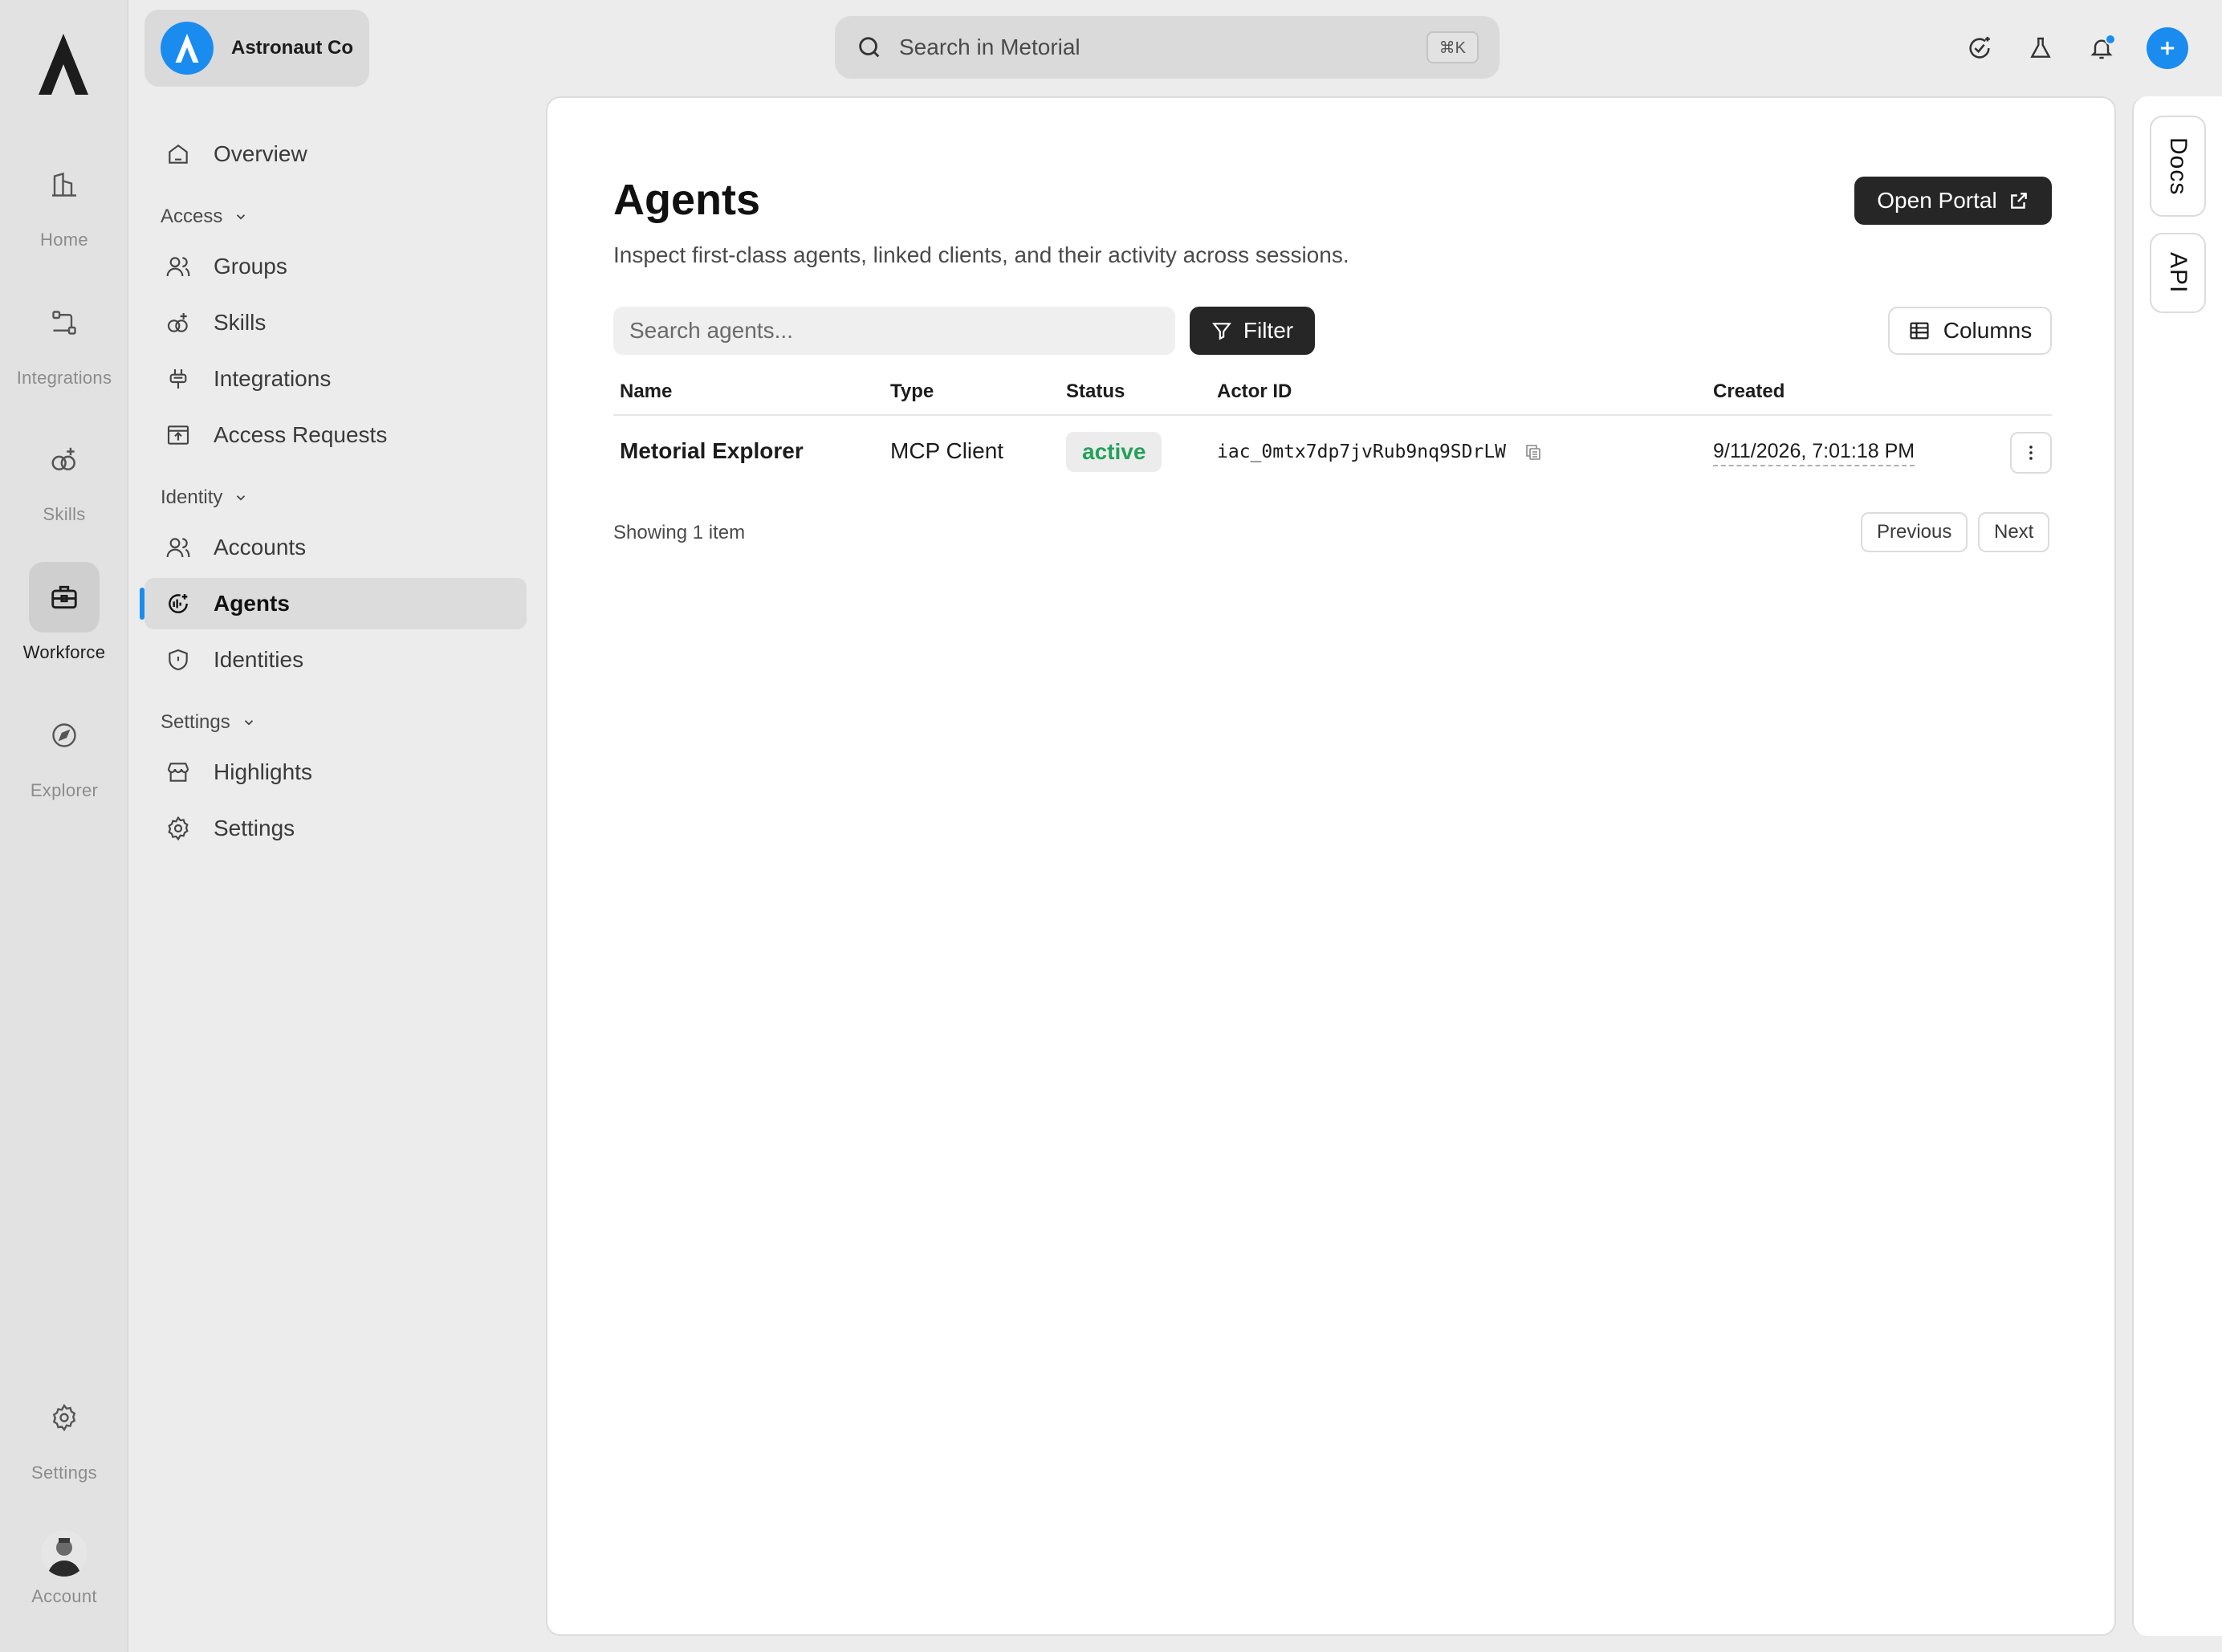  I want to click on nav-label: Groups, so click(250, 266).